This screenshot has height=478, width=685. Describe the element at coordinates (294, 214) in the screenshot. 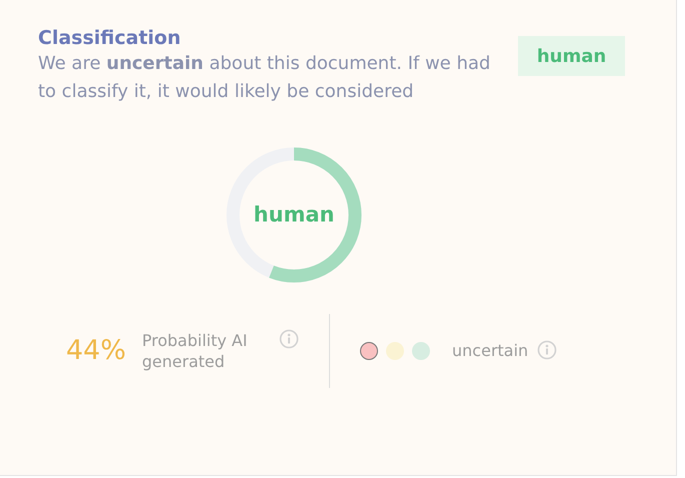

I see `gauge-label: human` at that location.